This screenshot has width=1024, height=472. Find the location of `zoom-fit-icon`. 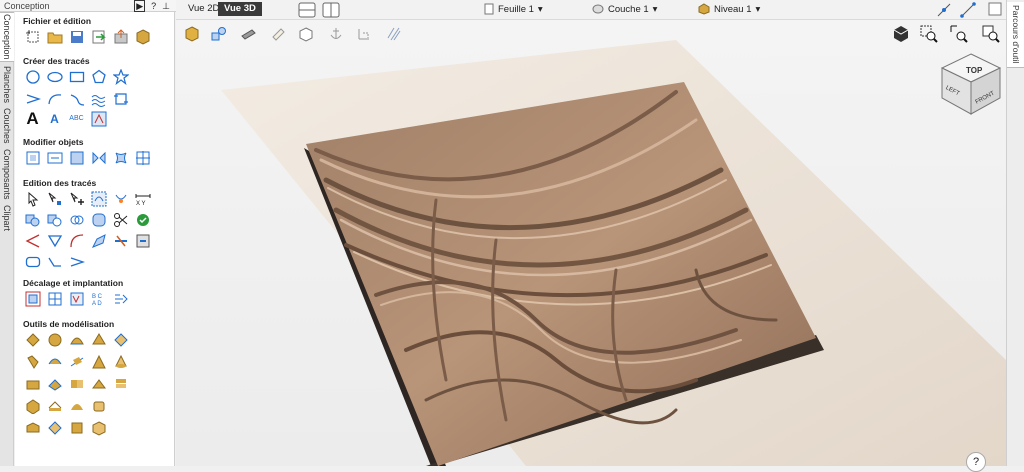

zoom-fit-icon is located at coordinates (959, 35).